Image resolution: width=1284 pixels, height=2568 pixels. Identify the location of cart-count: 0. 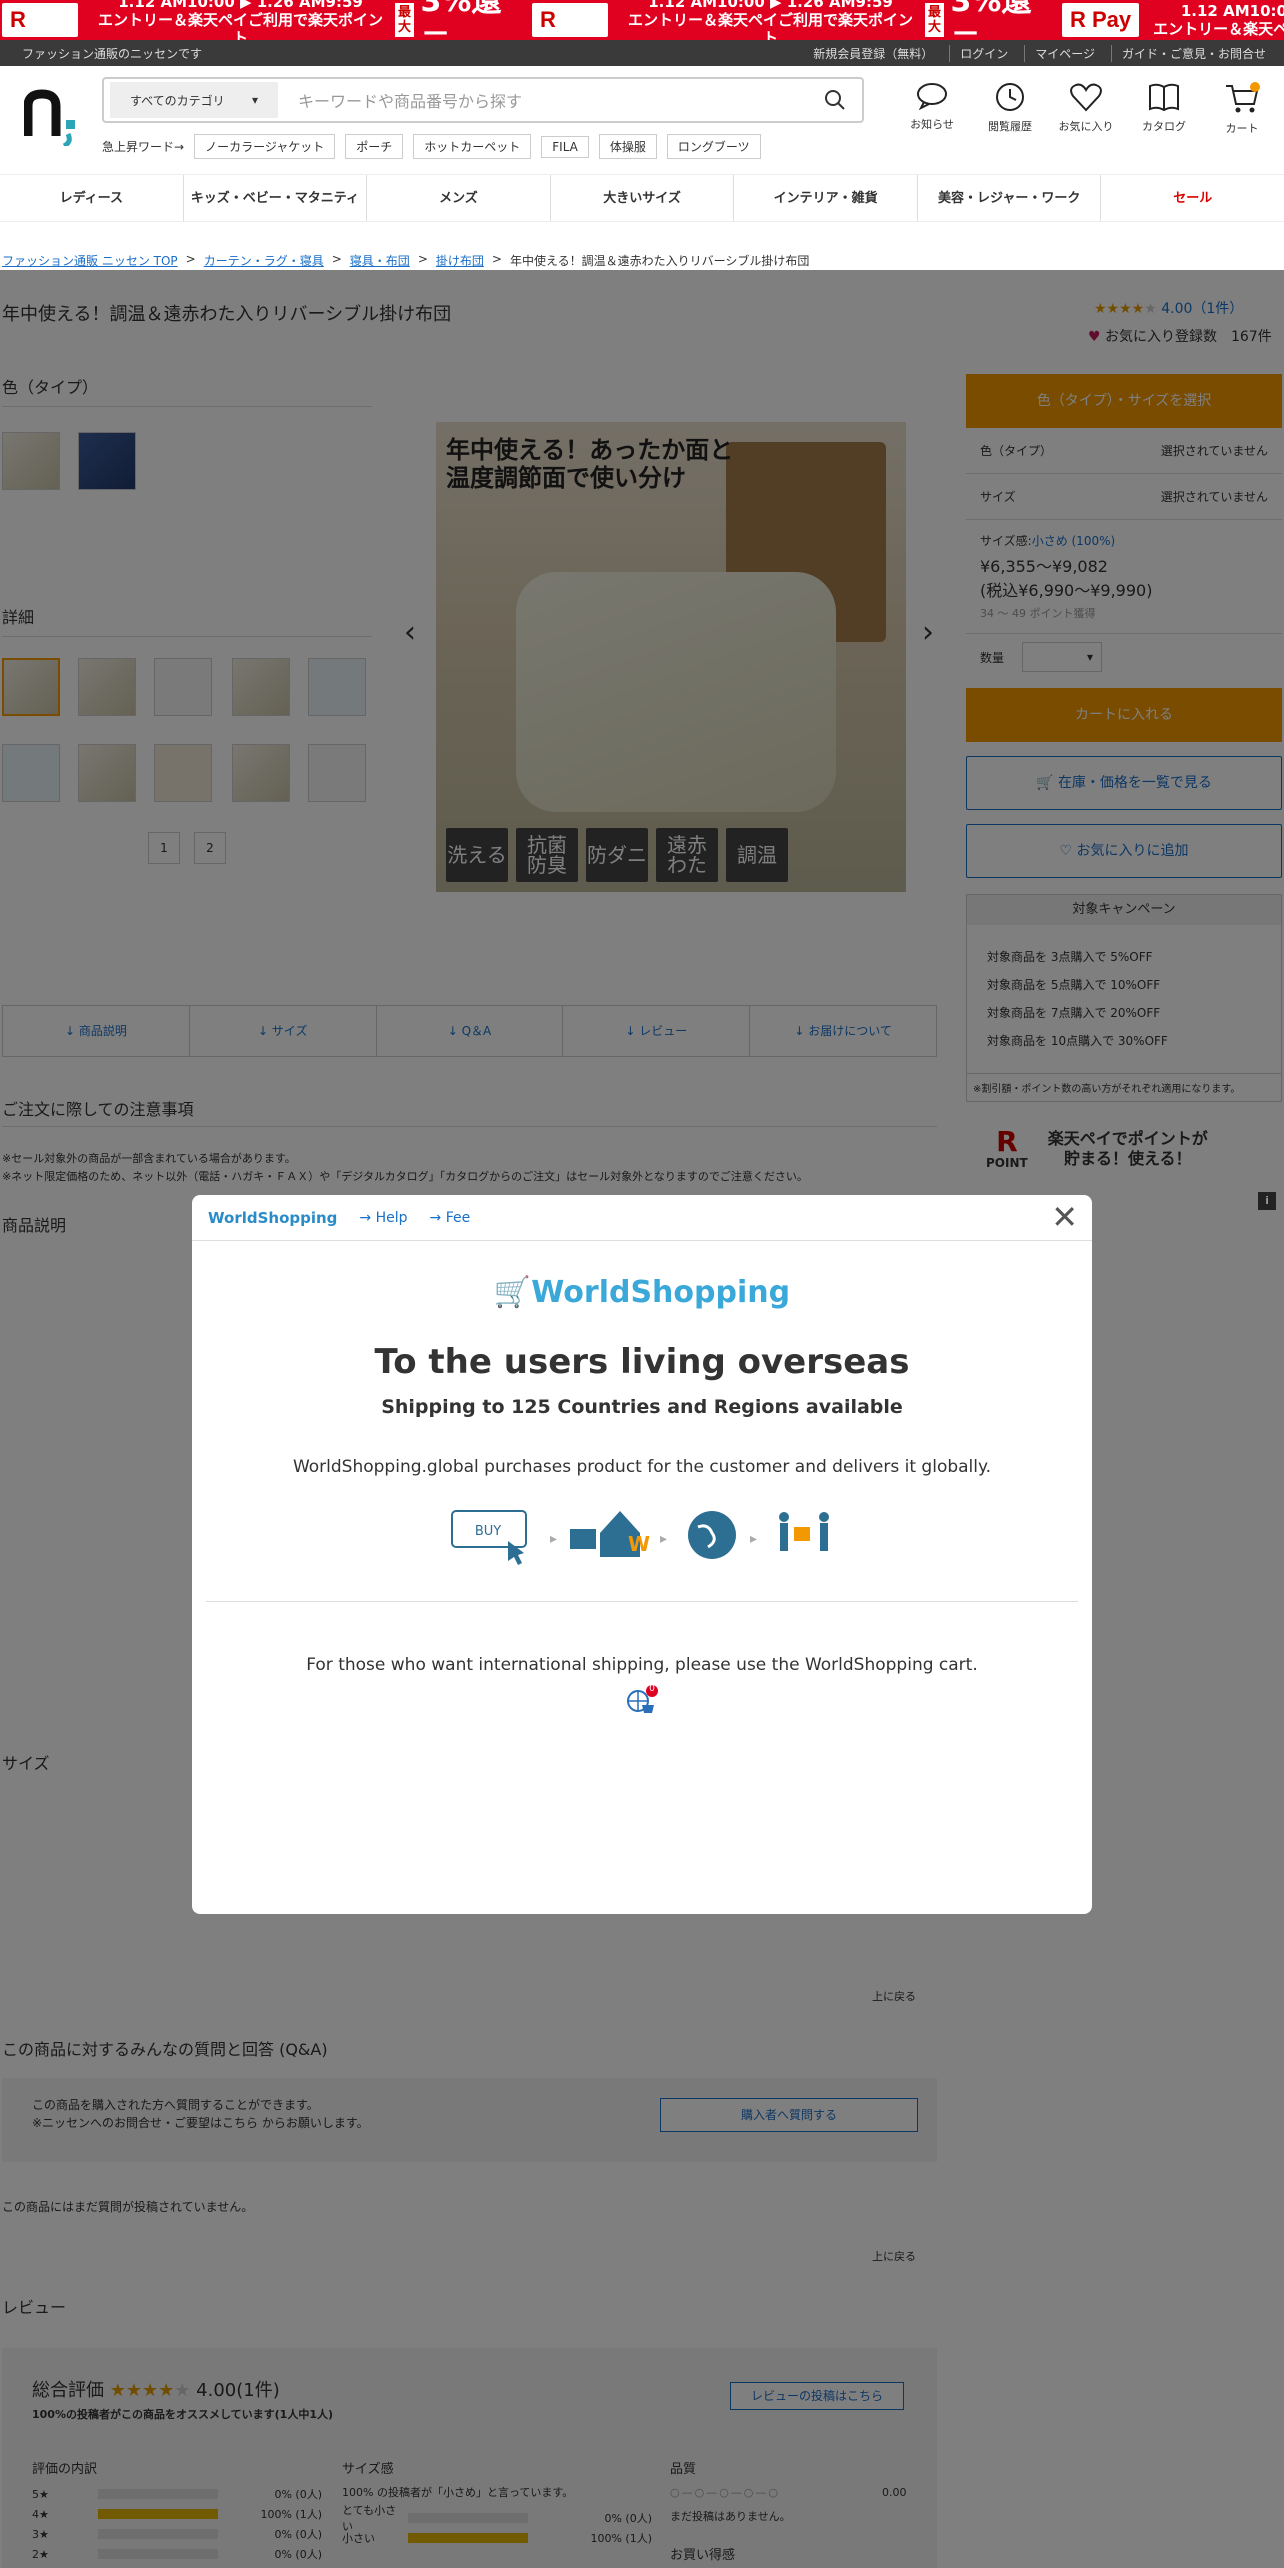
(652, 1689).